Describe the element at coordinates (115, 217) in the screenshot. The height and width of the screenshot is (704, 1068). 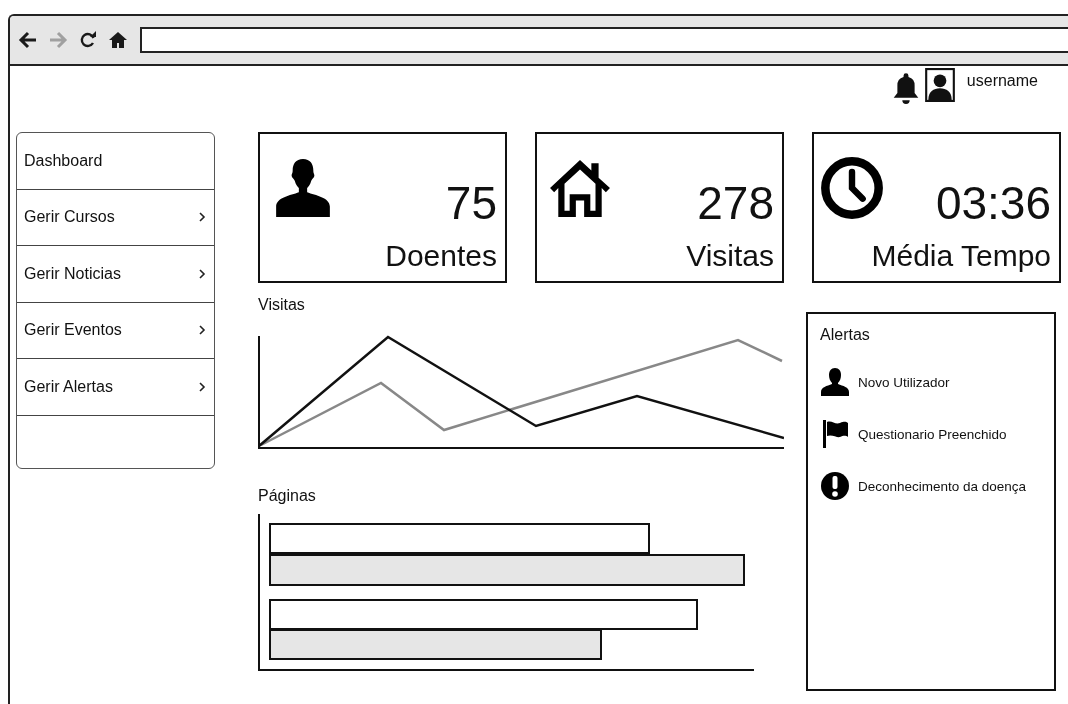
I see `sidebar-item: Gerir Cursos` at that location.